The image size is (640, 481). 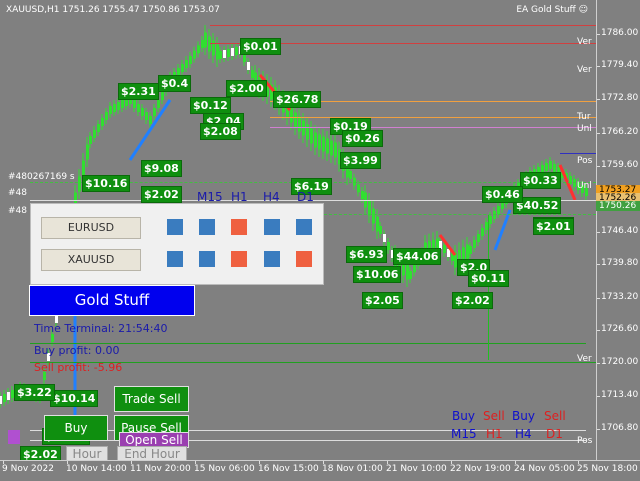 I want to click on buy-button: Buy, so click(x=76, y=428).